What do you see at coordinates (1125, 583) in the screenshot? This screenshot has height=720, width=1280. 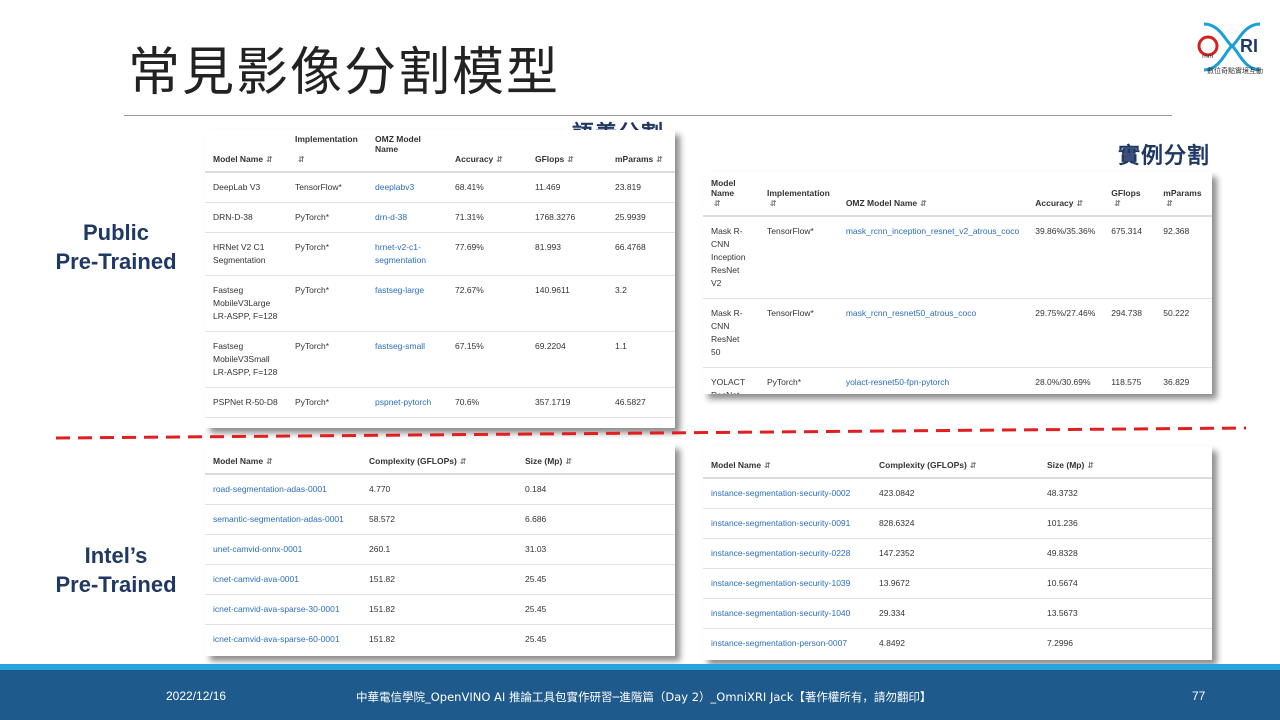 I see `table-cell: 10.5674` at bounding box center [1125, 583].